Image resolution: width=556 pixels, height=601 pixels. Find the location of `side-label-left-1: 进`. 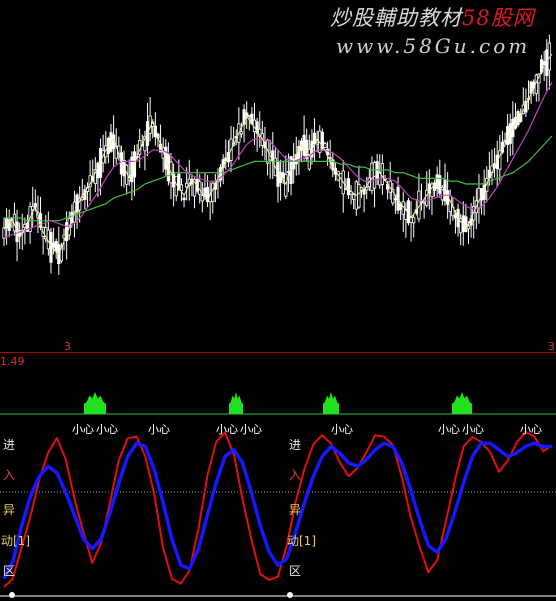

side-label-left-1: 进 is located at coordinates (9, 445).